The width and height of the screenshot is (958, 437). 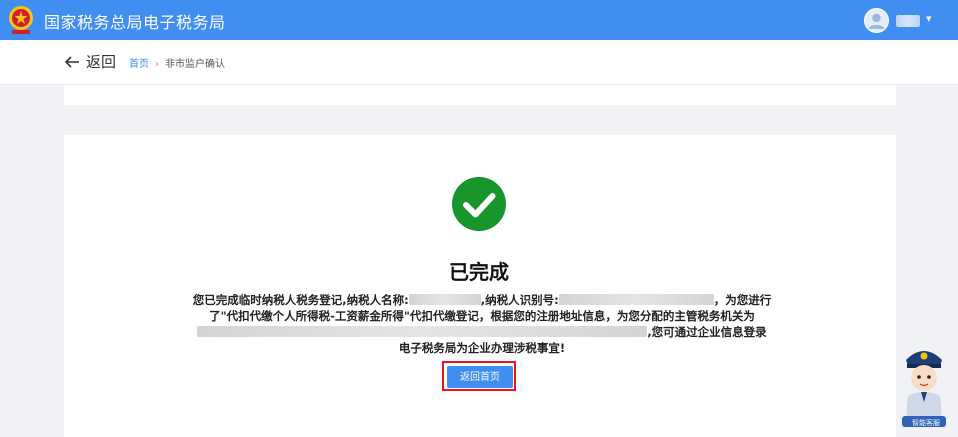 I want to click on arrow-left-icon, so click(x=71, y=61).